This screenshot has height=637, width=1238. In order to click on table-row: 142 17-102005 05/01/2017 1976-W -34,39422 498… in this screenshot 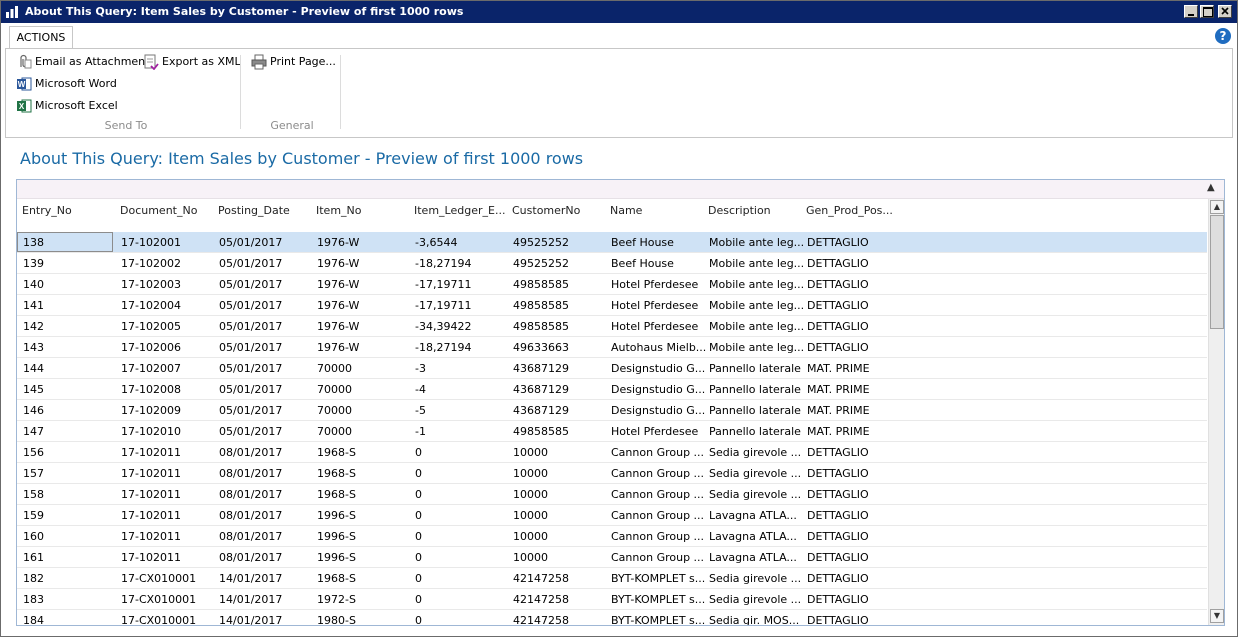, I will do `click(612, 326)`.